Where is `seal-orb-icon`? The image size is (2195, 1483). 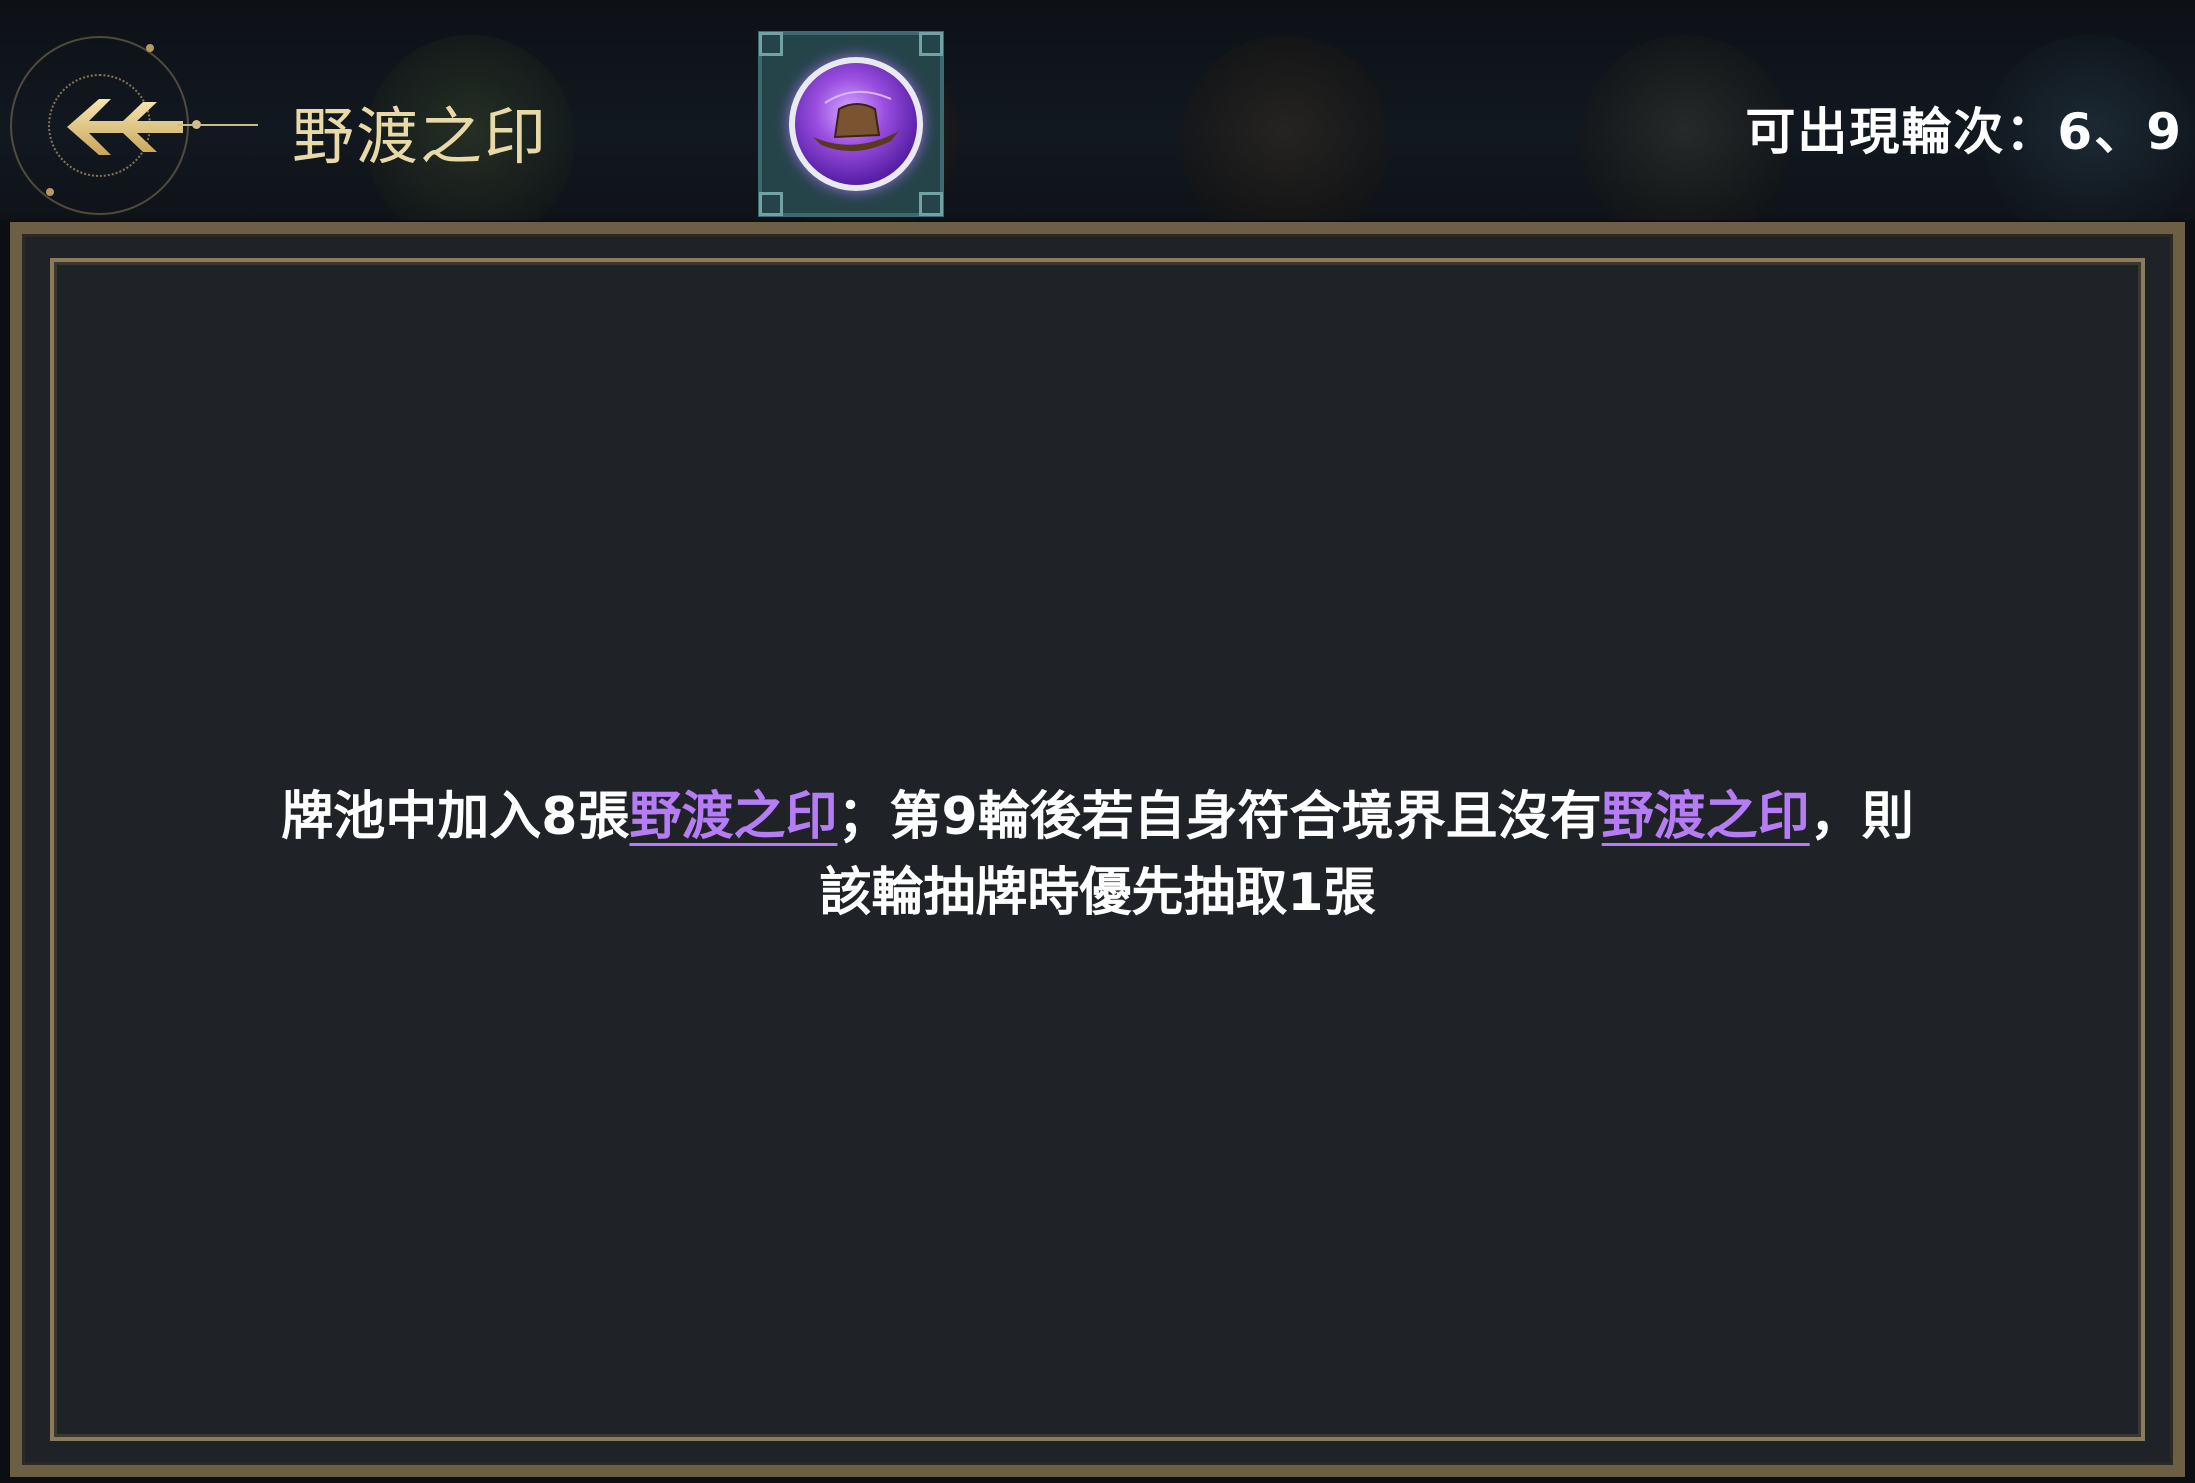
seal-orb-icon is located at coordinates (856, 124).